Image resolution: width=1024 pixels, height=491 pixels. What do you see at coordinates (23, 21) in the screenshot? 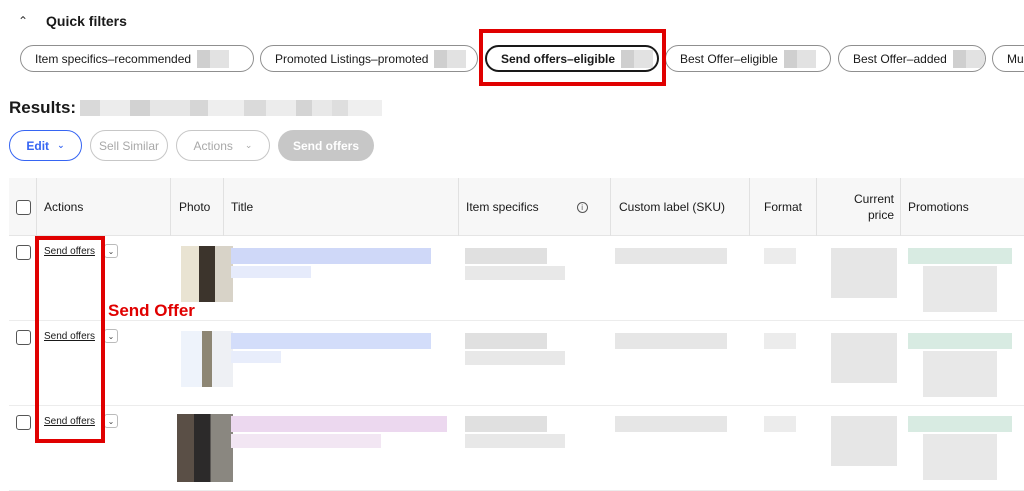
I see `chevron-up-icon: ⌃` at bounding box center [23, 21].